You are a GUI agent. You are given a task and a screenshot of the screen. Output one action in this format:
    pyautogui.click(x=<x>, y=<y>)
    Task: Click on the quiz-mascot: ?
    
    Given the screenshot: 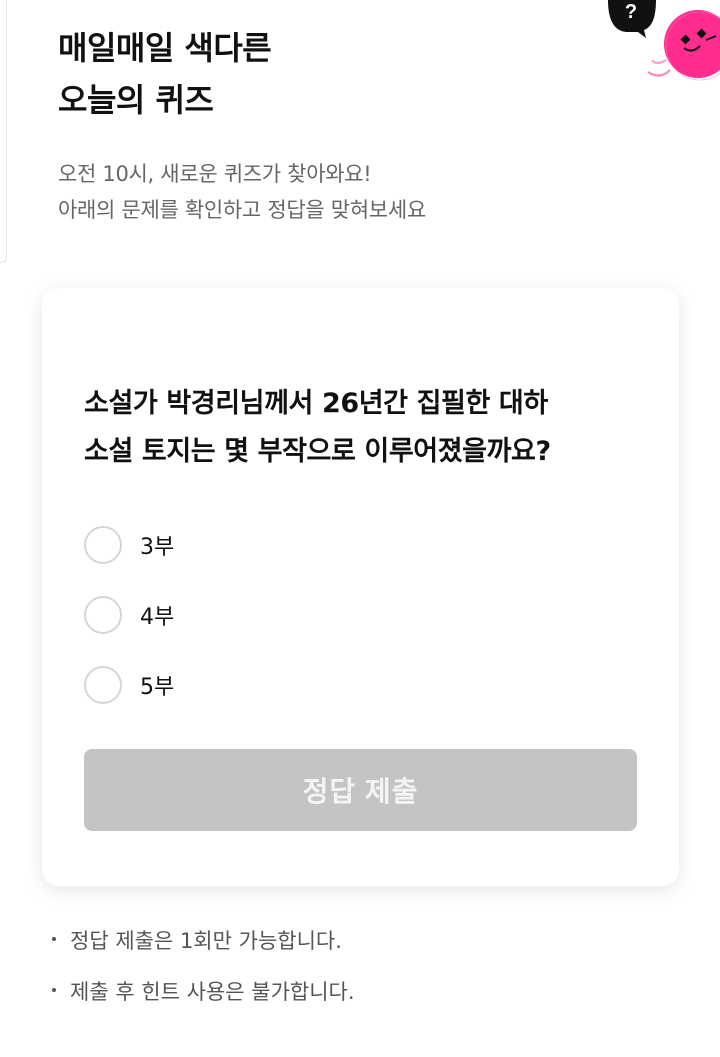 What is the action you would take?
    pyautogui.click(x=660, y=45)
    